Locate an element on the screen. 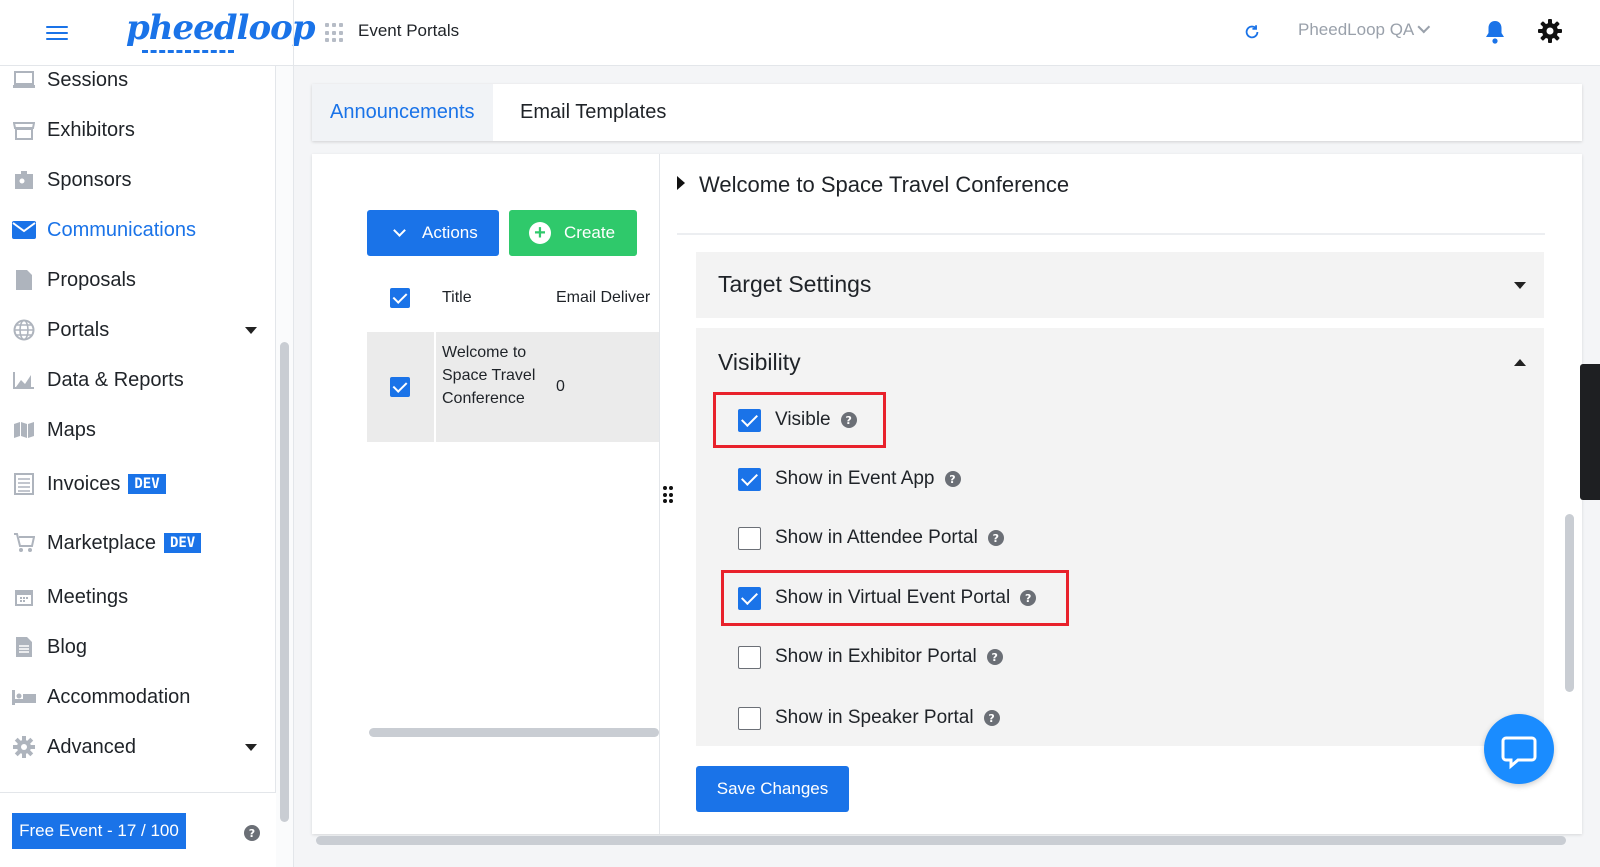 This screenshot has height=867, width=1600. sidebar-item-accommodation: Accommodation is located at coordinates (138, 697).